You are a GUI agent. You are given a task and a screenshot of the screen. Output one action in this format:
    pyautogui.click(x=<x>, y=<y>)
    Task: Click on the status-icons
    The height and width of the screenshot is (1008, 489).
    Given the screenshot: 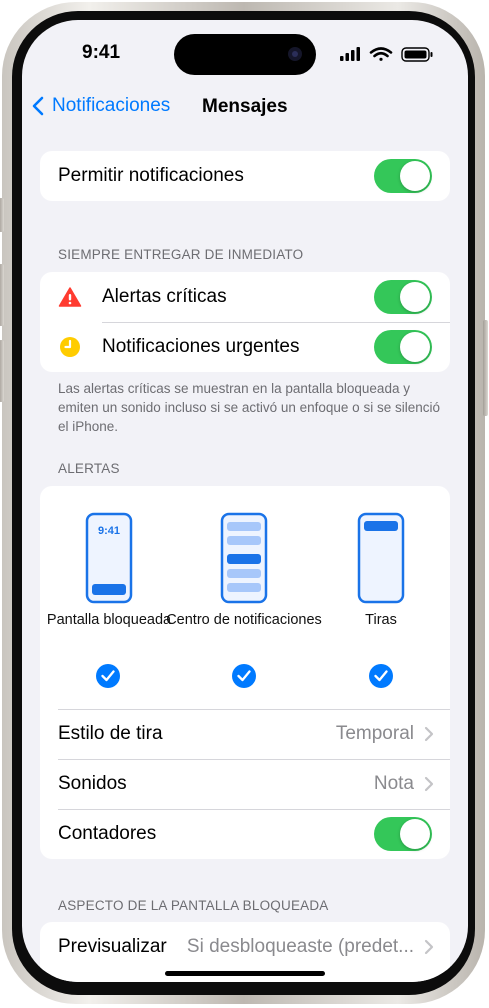 What is the action you would take?
    pyautogui.click(x=386, y=54)
    